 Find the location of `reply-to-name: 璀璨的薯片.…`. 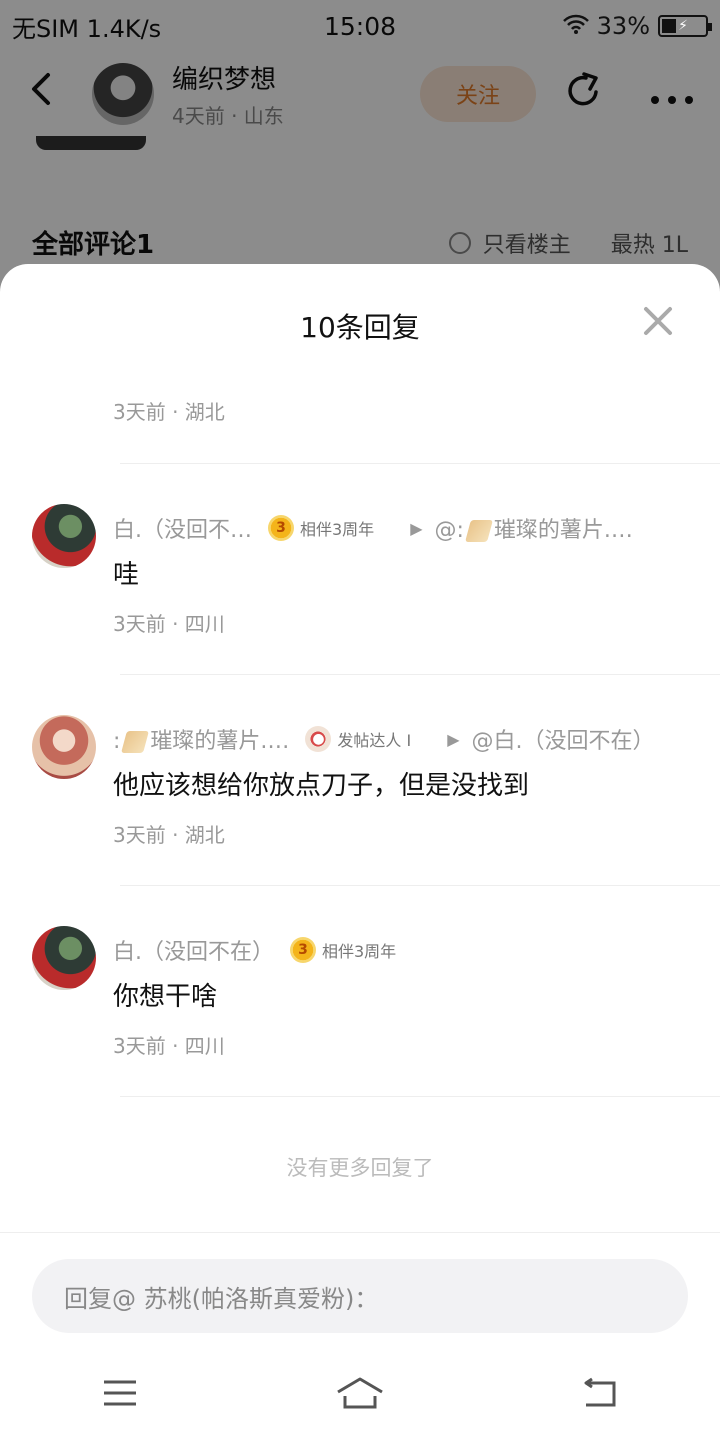

reply-to-name: 璀璨的薯片.… is located at coordinates (563, 530).